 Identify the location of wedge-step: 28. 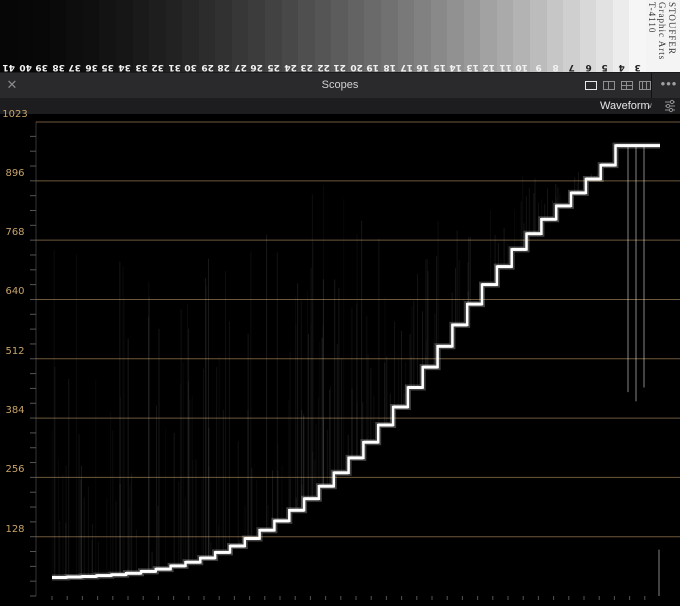
(224, 36).